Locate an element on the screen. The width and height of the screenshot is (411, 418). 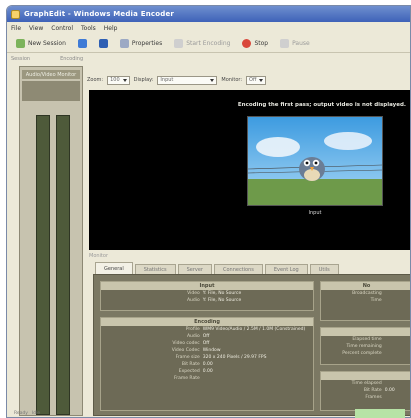
broadcast-row: Time is located at coordinates (365, 300).